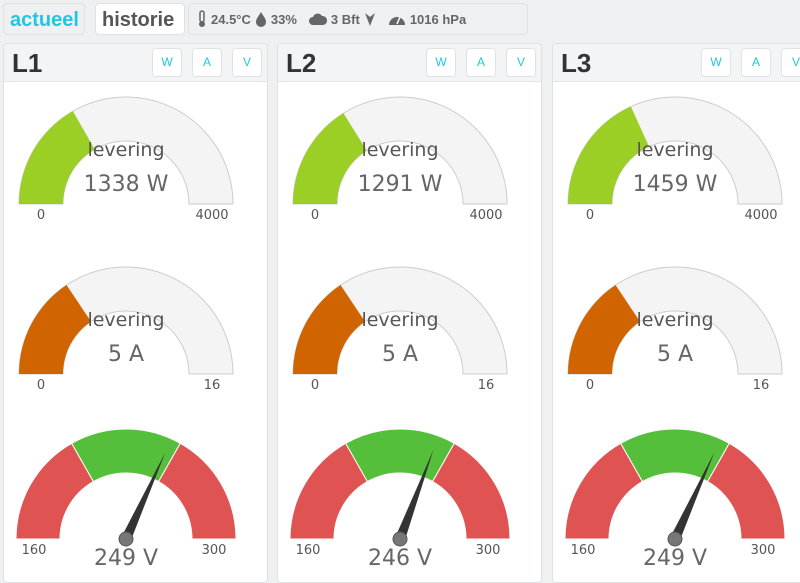 The height and width of the screenshot is (583, 800). What do you see at coordinates (301, 63) in the screenshot?
I see `phase-name: L2` at bounding box center [301, 63].